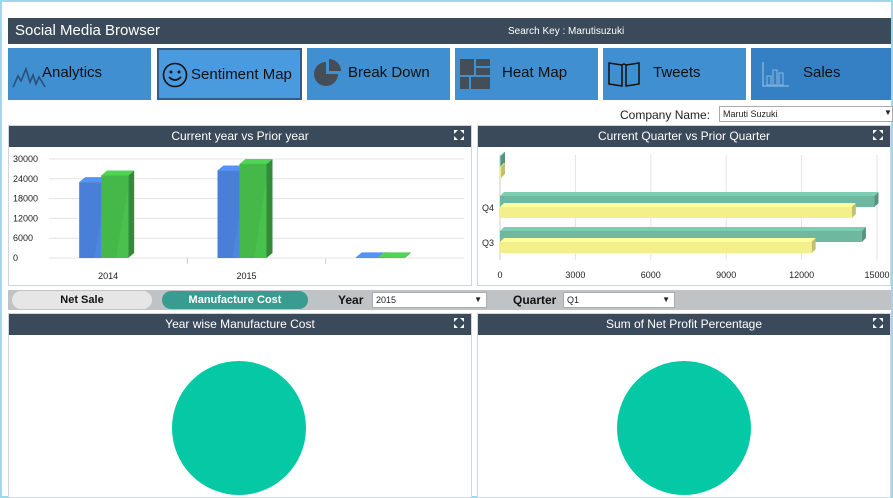  What do you see at coordinates (72, 72) in the screenshot?
I see `nav-analytics-label: Analytics` at bounding box center [72, 72].